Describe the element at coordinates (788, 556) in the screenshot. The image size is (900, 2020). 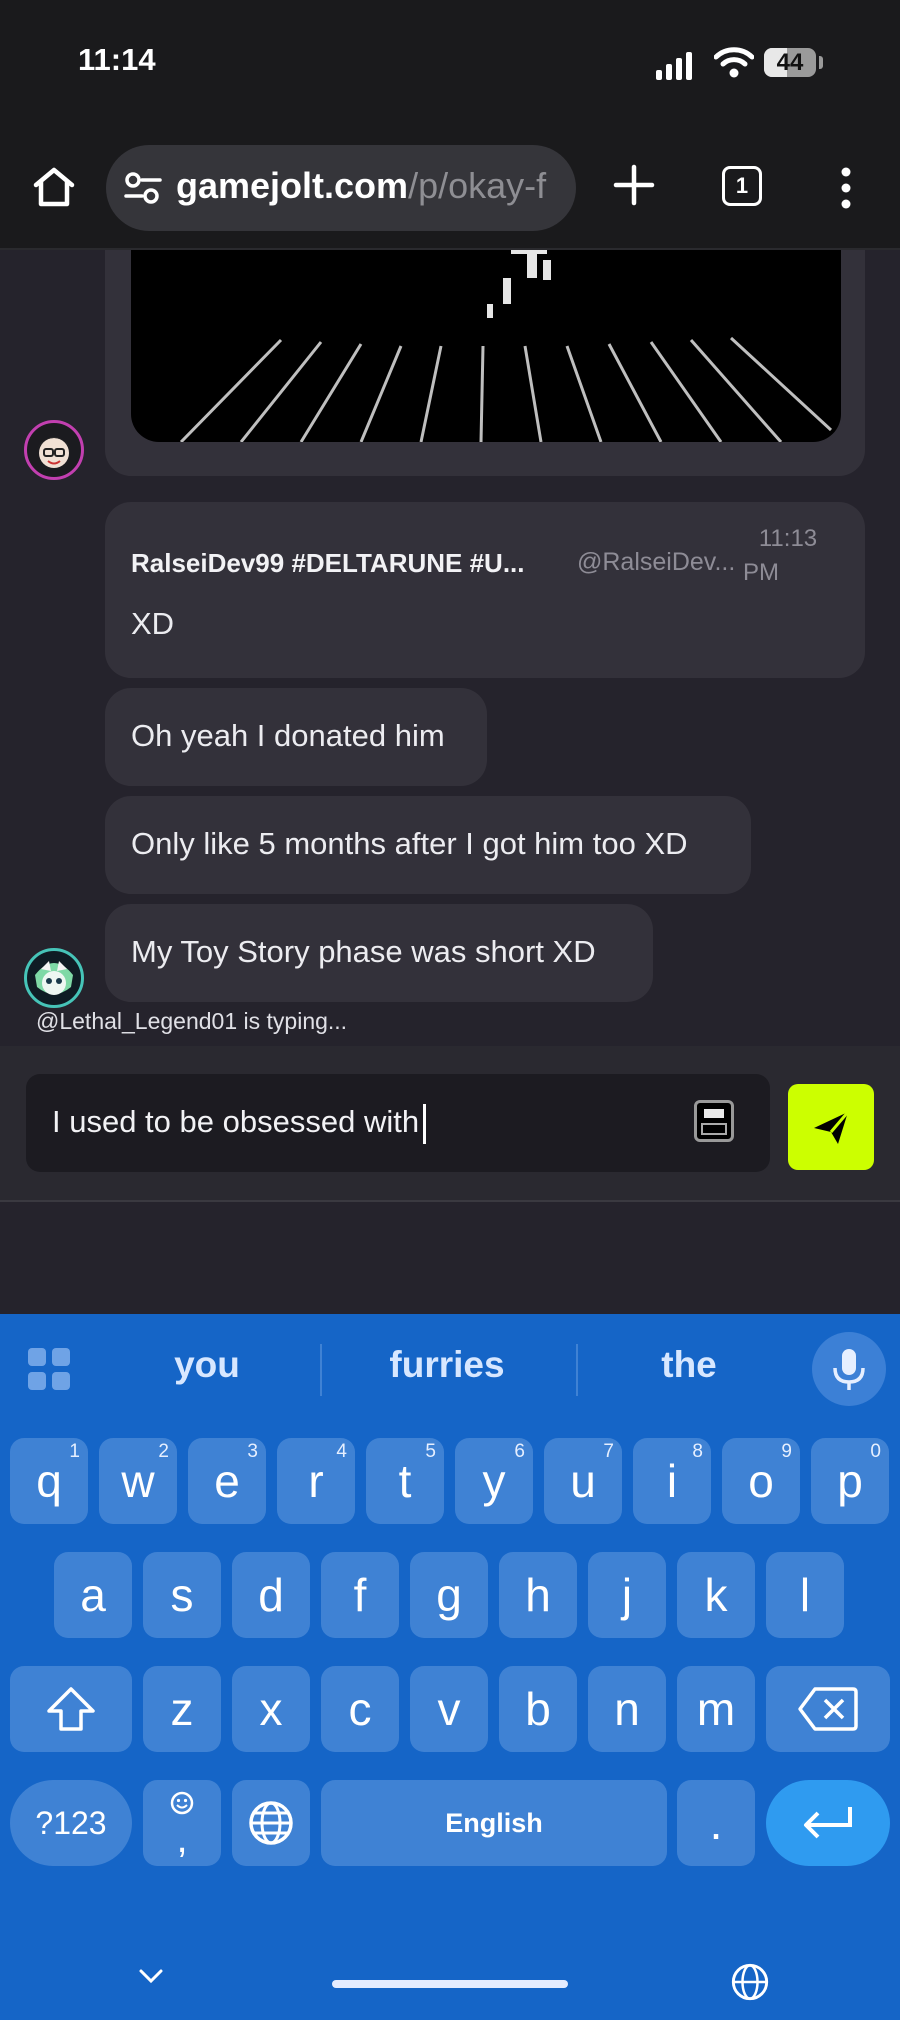
I see `message-timestamp: 11:13 PM` at that location.